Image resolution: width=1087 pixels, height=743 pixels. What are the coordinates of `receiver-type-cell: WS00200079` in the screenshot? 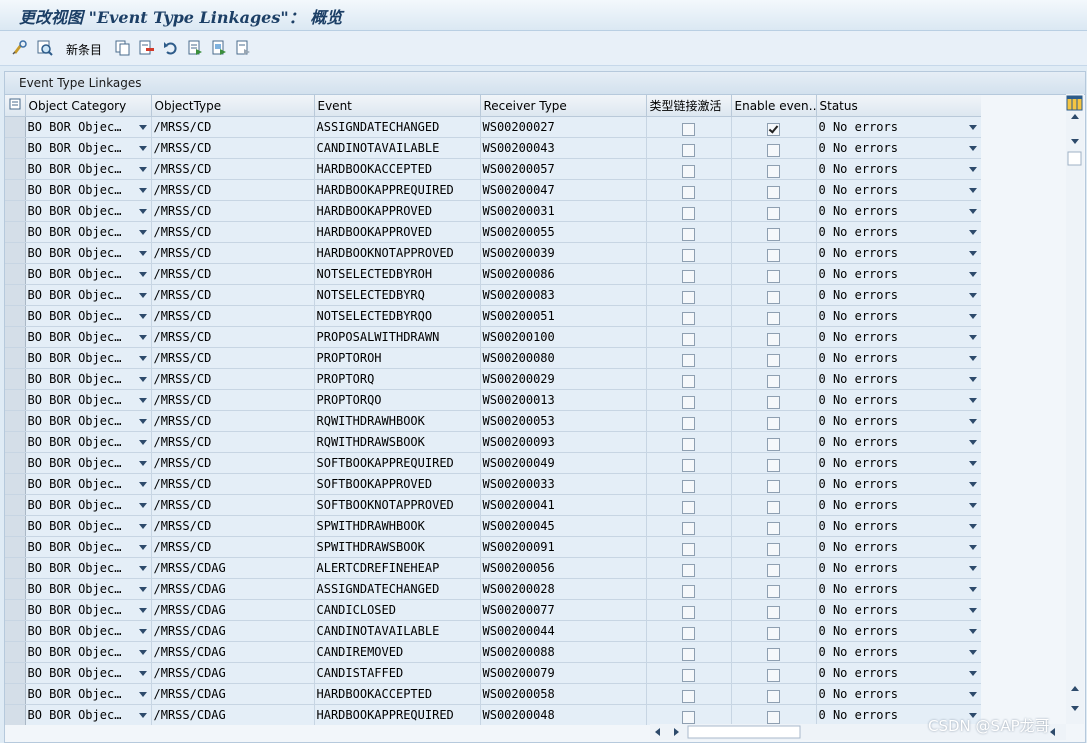 It's located at (563, 673).